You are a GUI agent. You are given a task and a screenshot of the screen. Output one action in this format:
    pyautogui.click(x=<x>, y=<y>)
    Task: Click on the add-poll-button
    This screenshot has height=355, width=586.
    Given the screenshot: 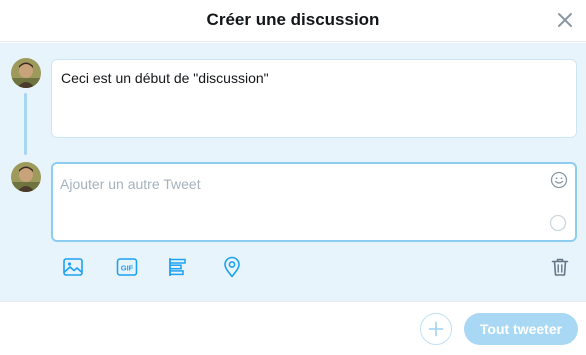 What is the action you would take?
    pyautogui.click(x=178, y=267)
    